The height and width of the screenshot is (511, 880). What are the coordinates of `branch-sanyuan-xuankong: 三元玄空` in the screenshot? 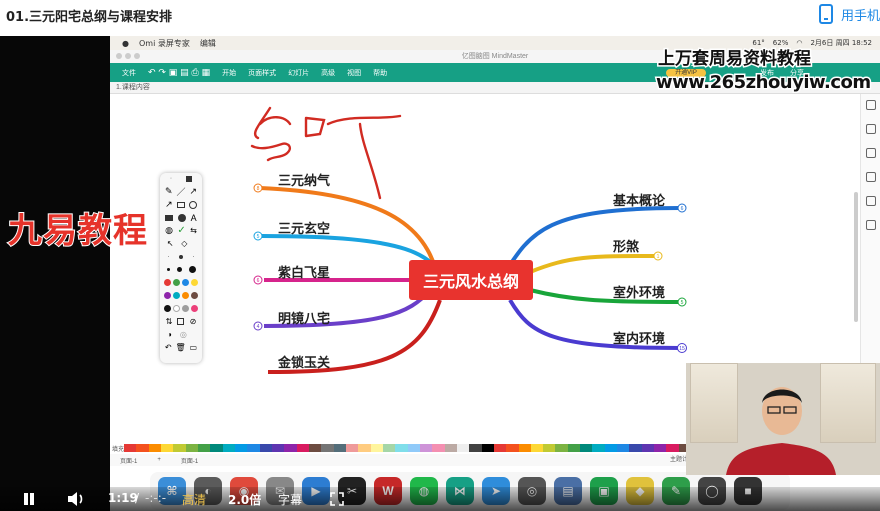 It's located at (304, 227).